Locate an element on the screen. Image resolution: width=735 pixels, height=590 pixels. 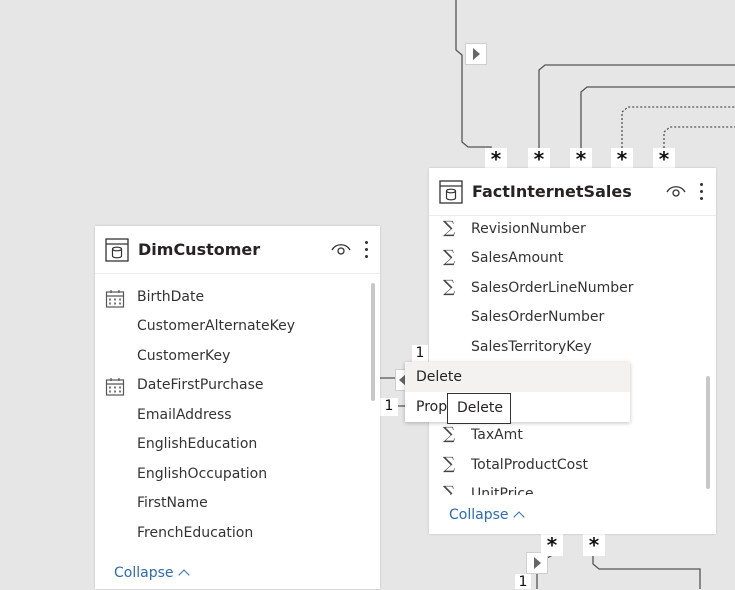
field-row: EnglishEducation is located at coordinates (237, 445).